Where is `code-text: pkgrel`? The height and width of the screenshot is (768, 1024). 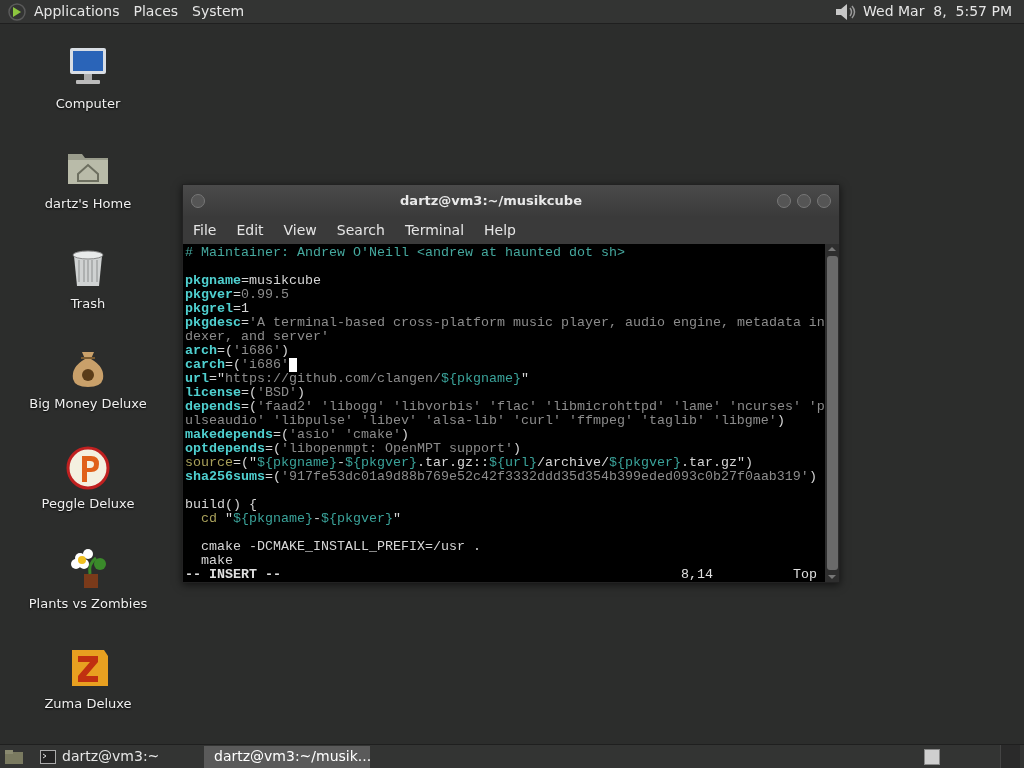 code-text: pkgrel is located at coordinates (209, 309).